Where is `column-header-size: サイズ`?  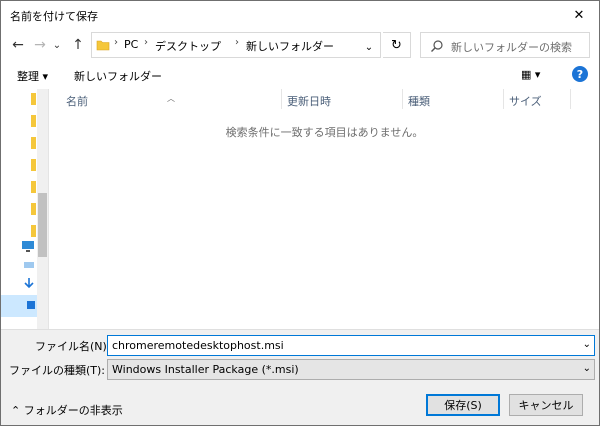
column-header-size: サイズ is located at coordinates (537, 99).